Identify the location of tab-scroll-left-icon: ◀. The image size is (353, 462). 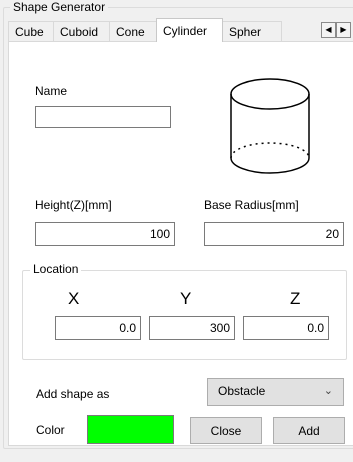
(328, 30).